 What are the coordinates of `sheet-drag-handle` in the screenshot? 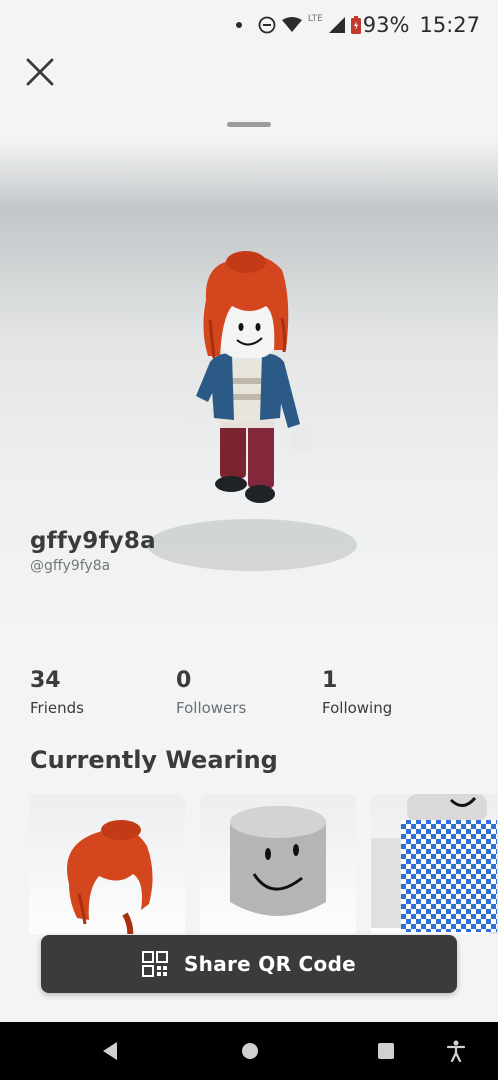 It's located at (249, 124).